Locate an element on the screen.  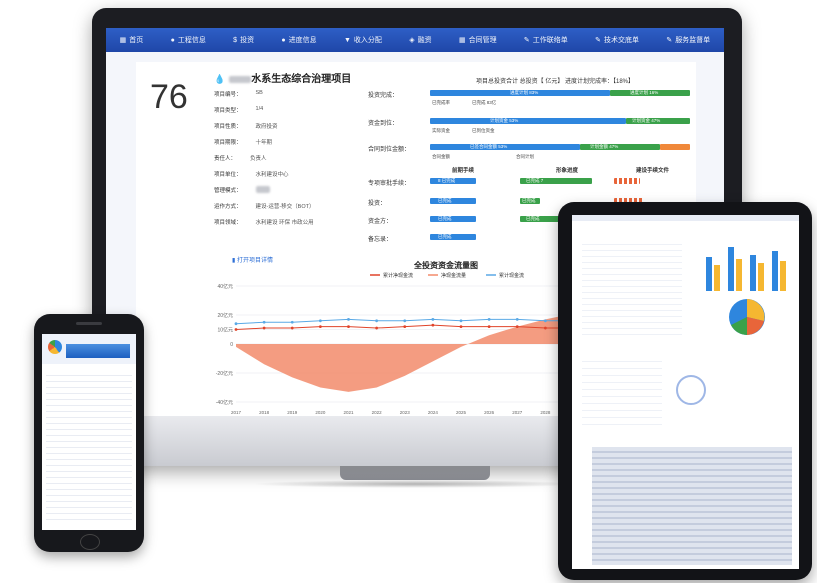
progress-bar-plan: 进度计划 83% is located at coordinates (520, 93).